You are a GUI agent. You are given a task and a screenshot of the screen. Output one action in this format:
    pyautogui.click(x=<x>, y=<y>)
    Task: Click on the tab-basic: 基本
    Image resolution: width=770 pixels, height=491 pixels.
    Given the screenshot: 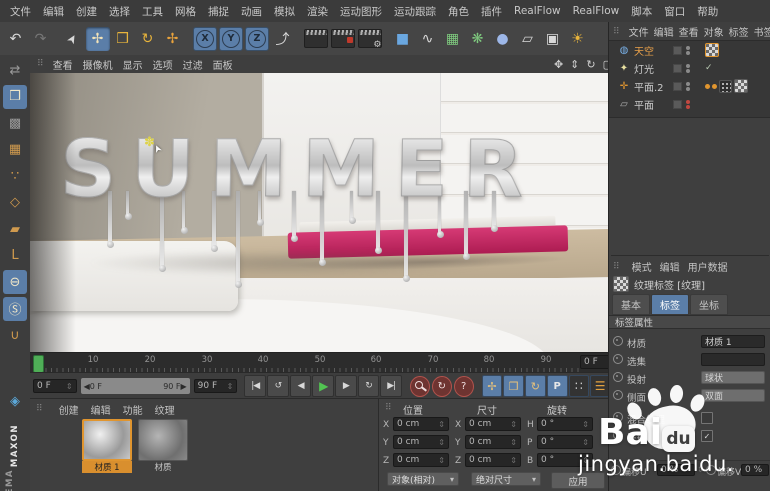 What is the action you would take?
    pyautogui.click(x=631, y=304)
    